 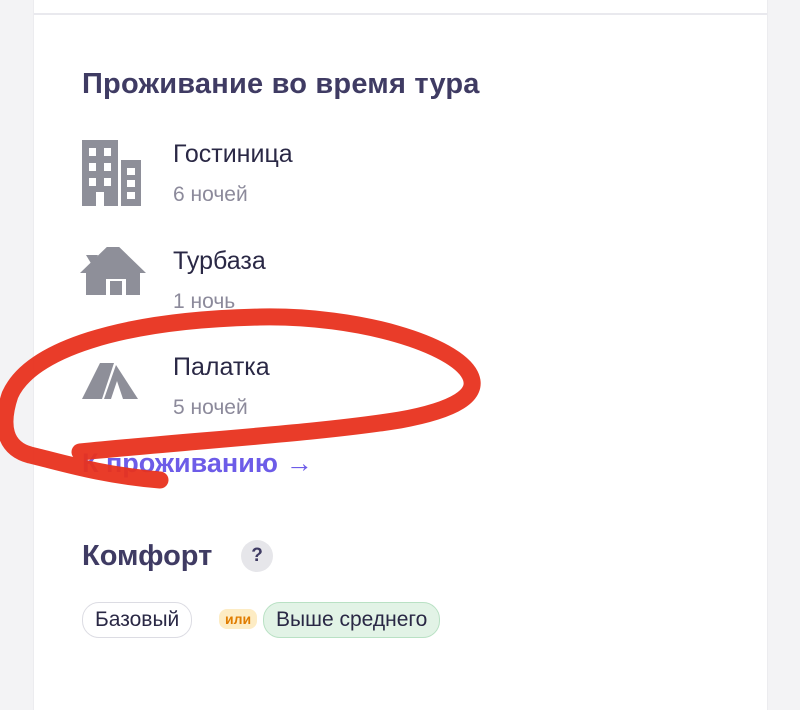 What do you see at coordinates (380, 180) in the screenshot?
I see `accommodation-item-hotel: Гостиница 6 ночей` at bounding box center [380, 180].